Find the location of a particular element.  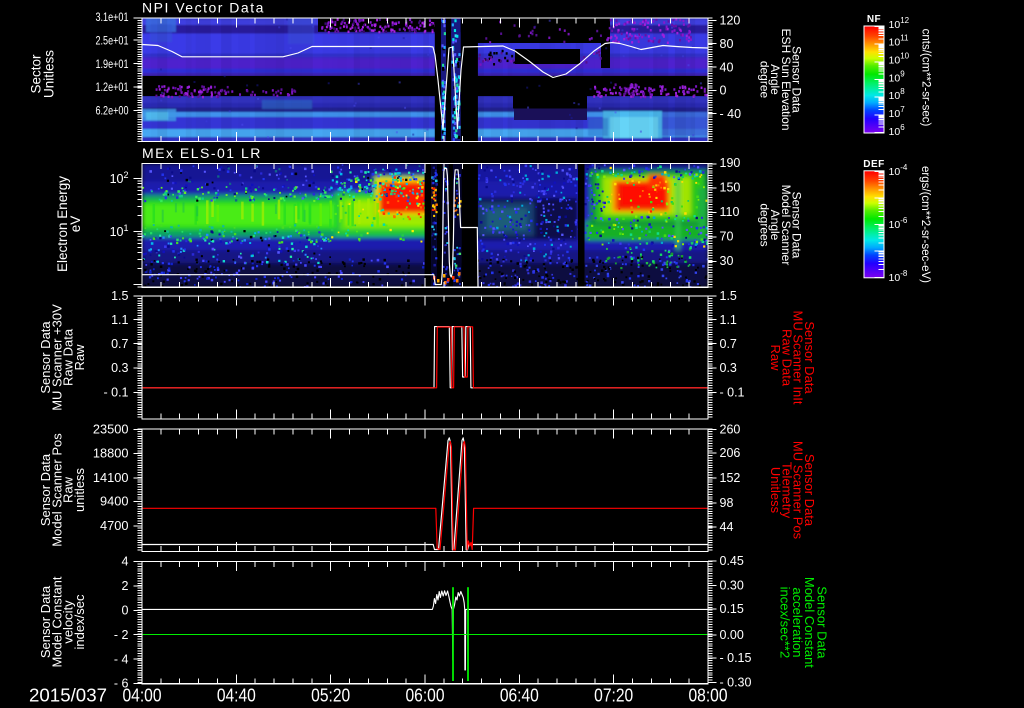

svg-text: 4700 is located at coordinates (114, 525).